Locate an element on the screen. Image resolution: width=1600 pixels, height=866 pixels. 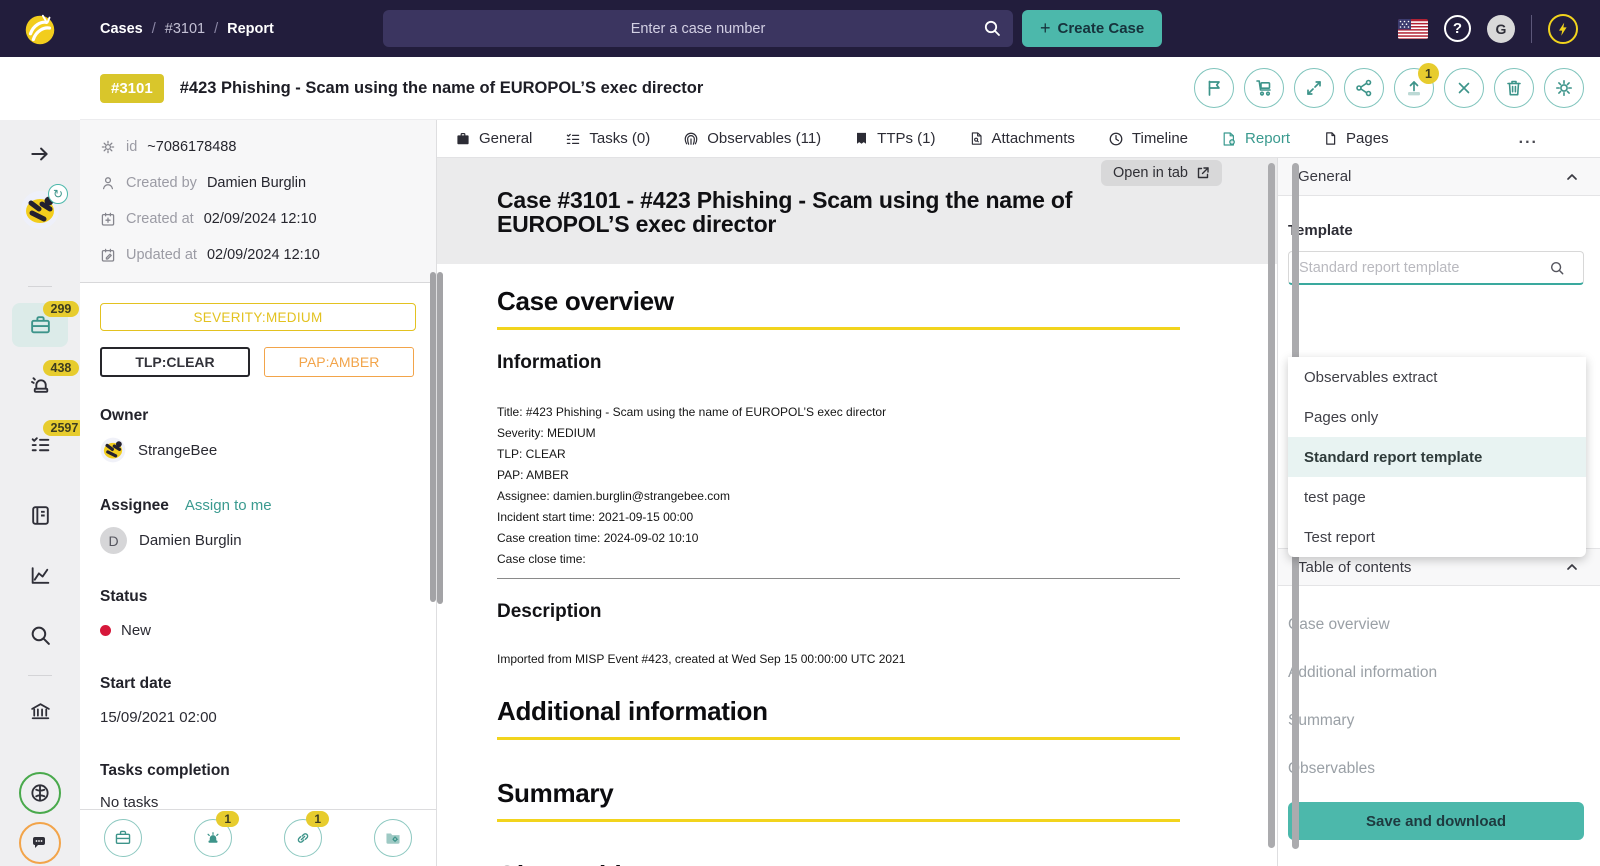
organisation-avatar: ↻ is located at coordinates (40, 207).